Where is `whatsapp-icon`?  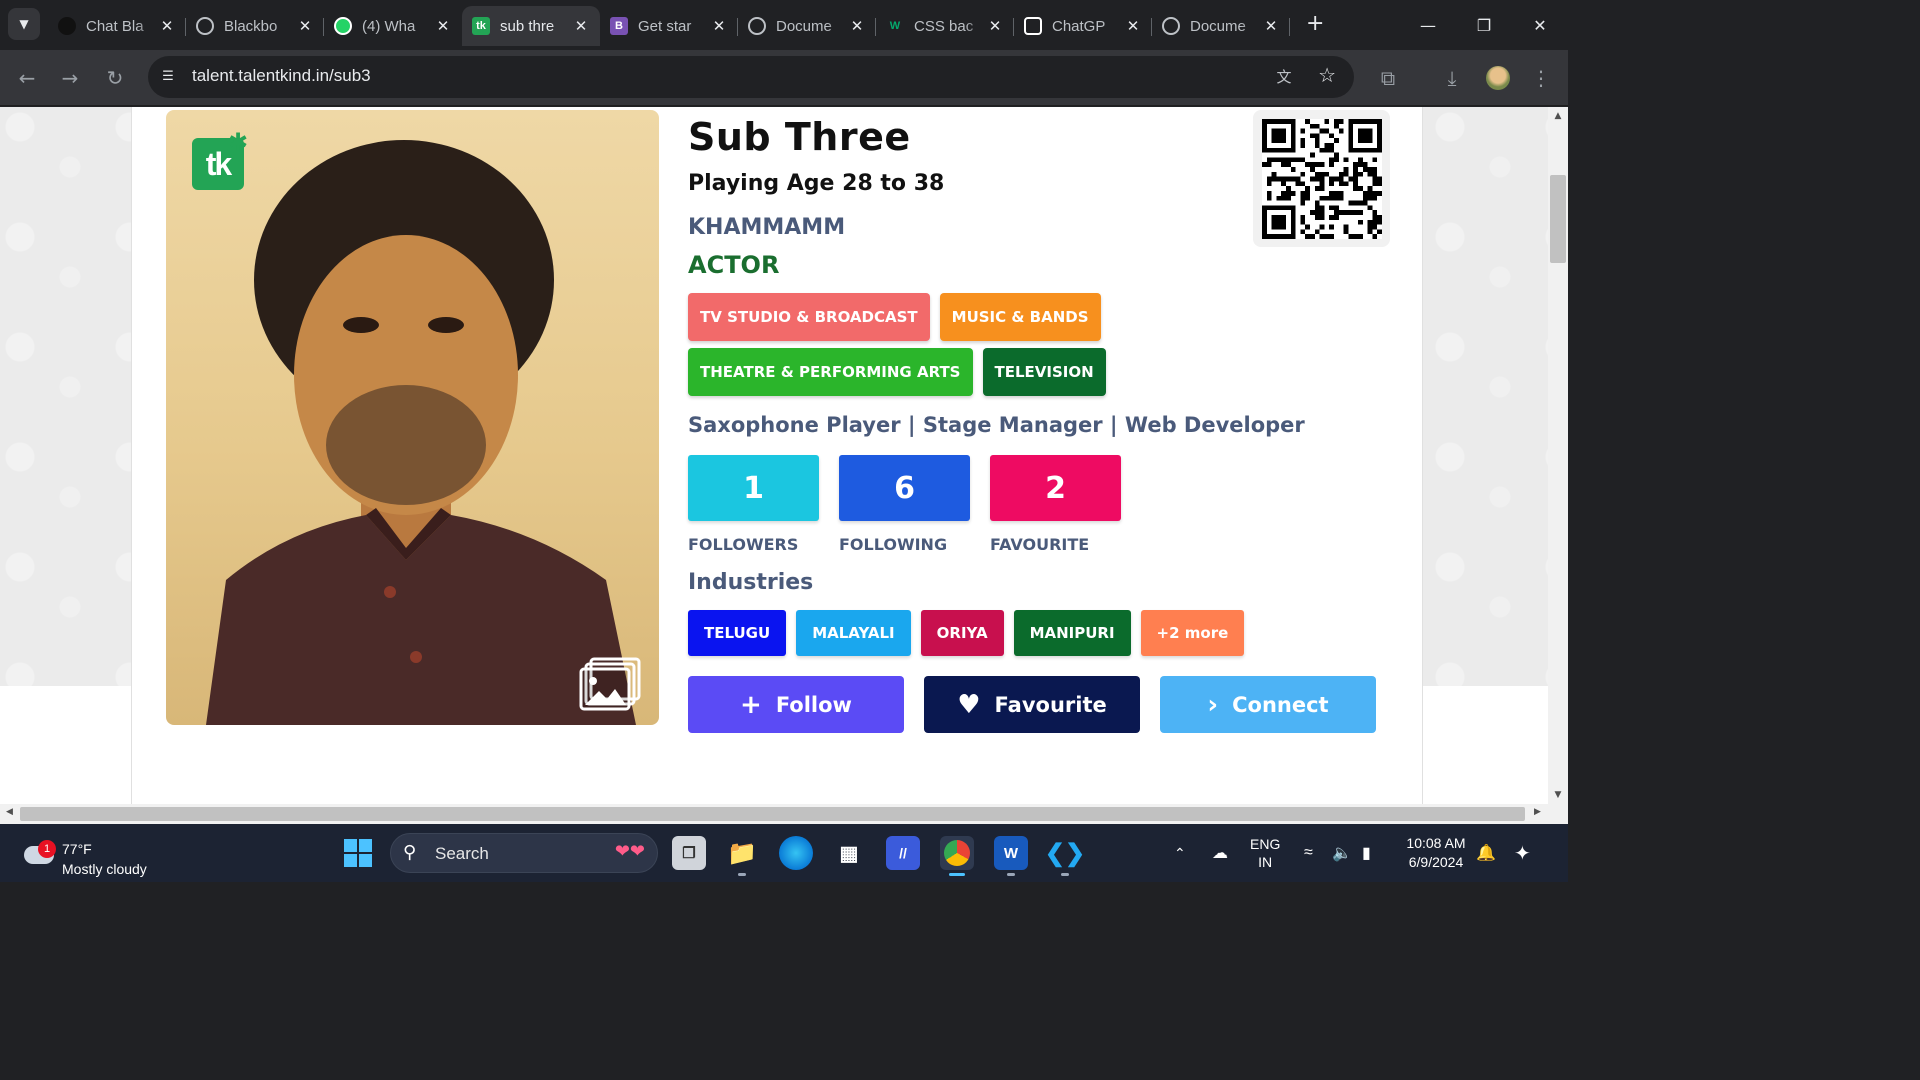 whatsapp-icon is located at coordinates (343, 26).